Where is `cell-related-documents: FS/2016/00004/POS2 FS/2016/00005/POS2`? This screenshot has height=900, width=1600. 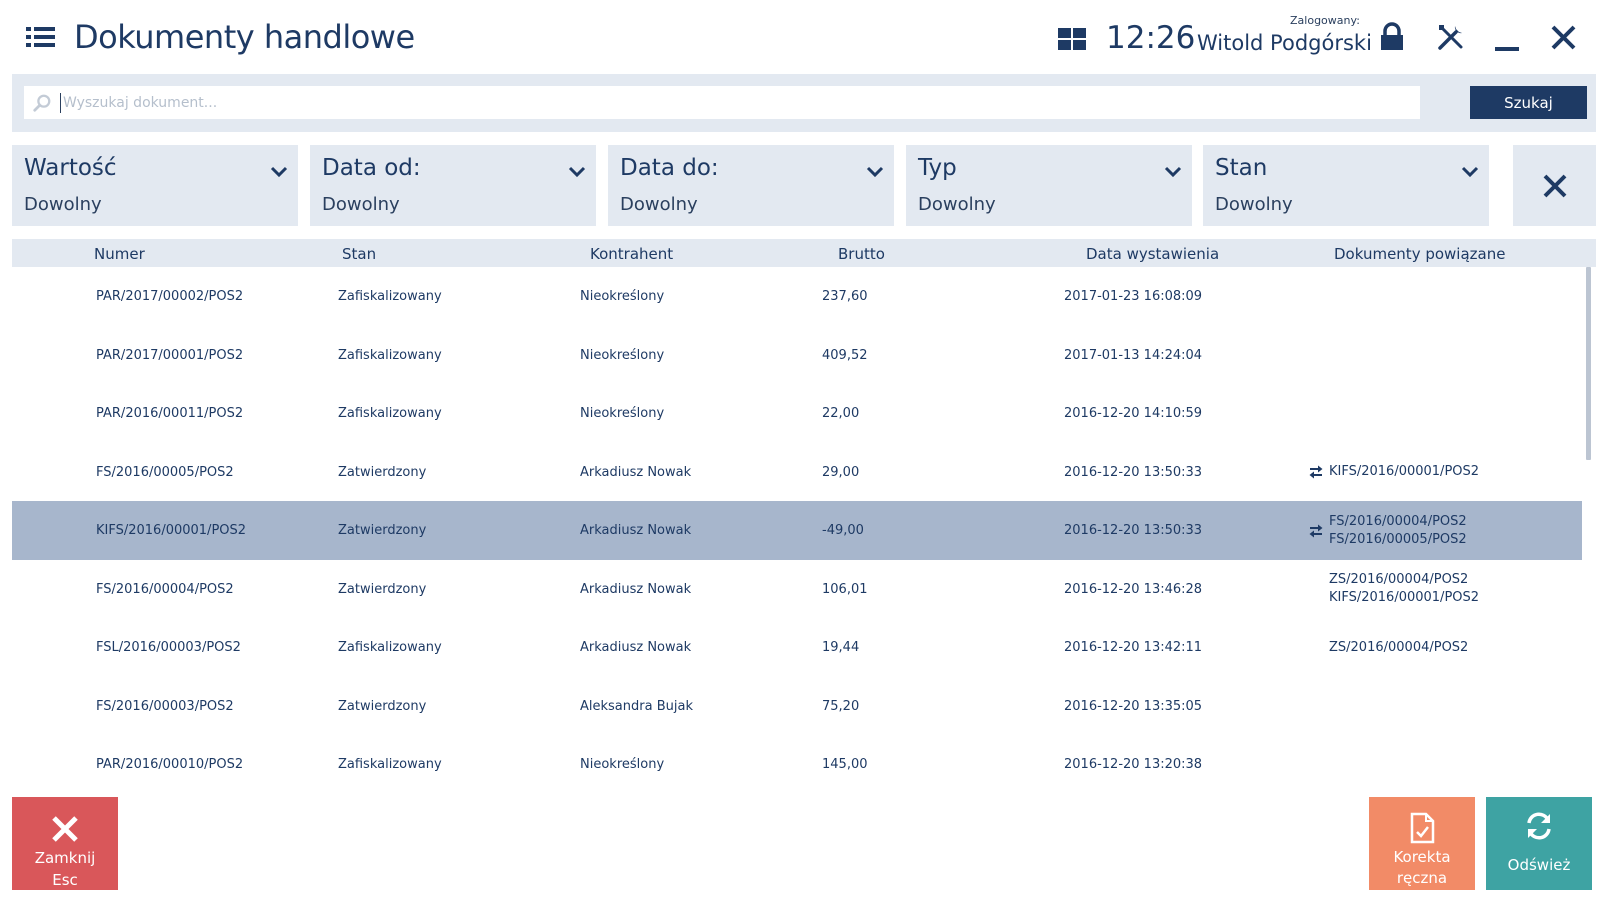
cell-related-documents: FS/2016/00004/POS2 FS/2016/00005/POS2 is located at coordinates (1387, 530).